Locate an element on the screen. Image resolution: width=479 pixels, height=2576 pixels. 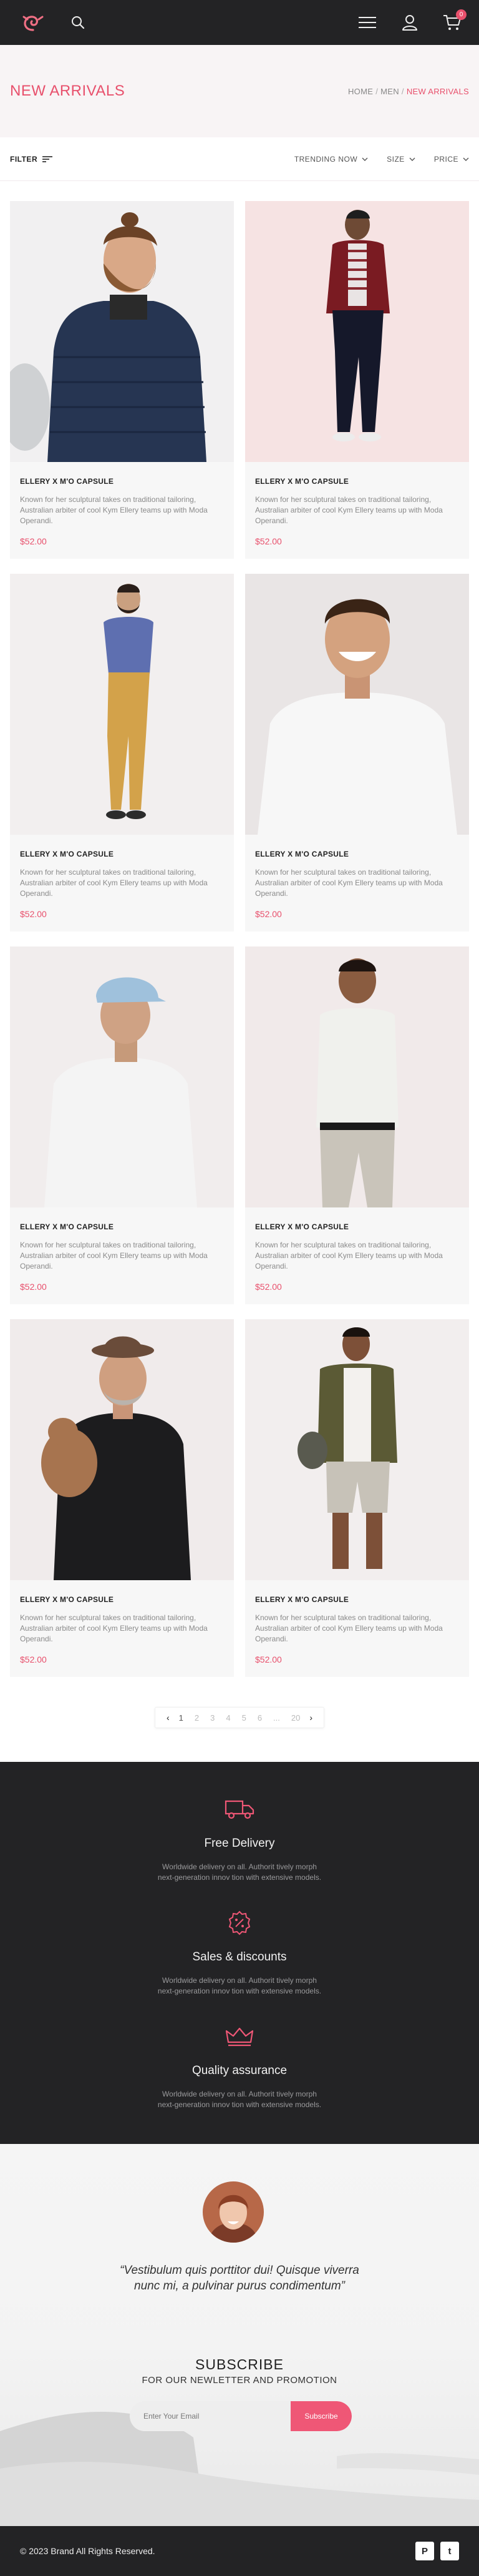
filter-button: FILTER is located at coordinates (31, 159).